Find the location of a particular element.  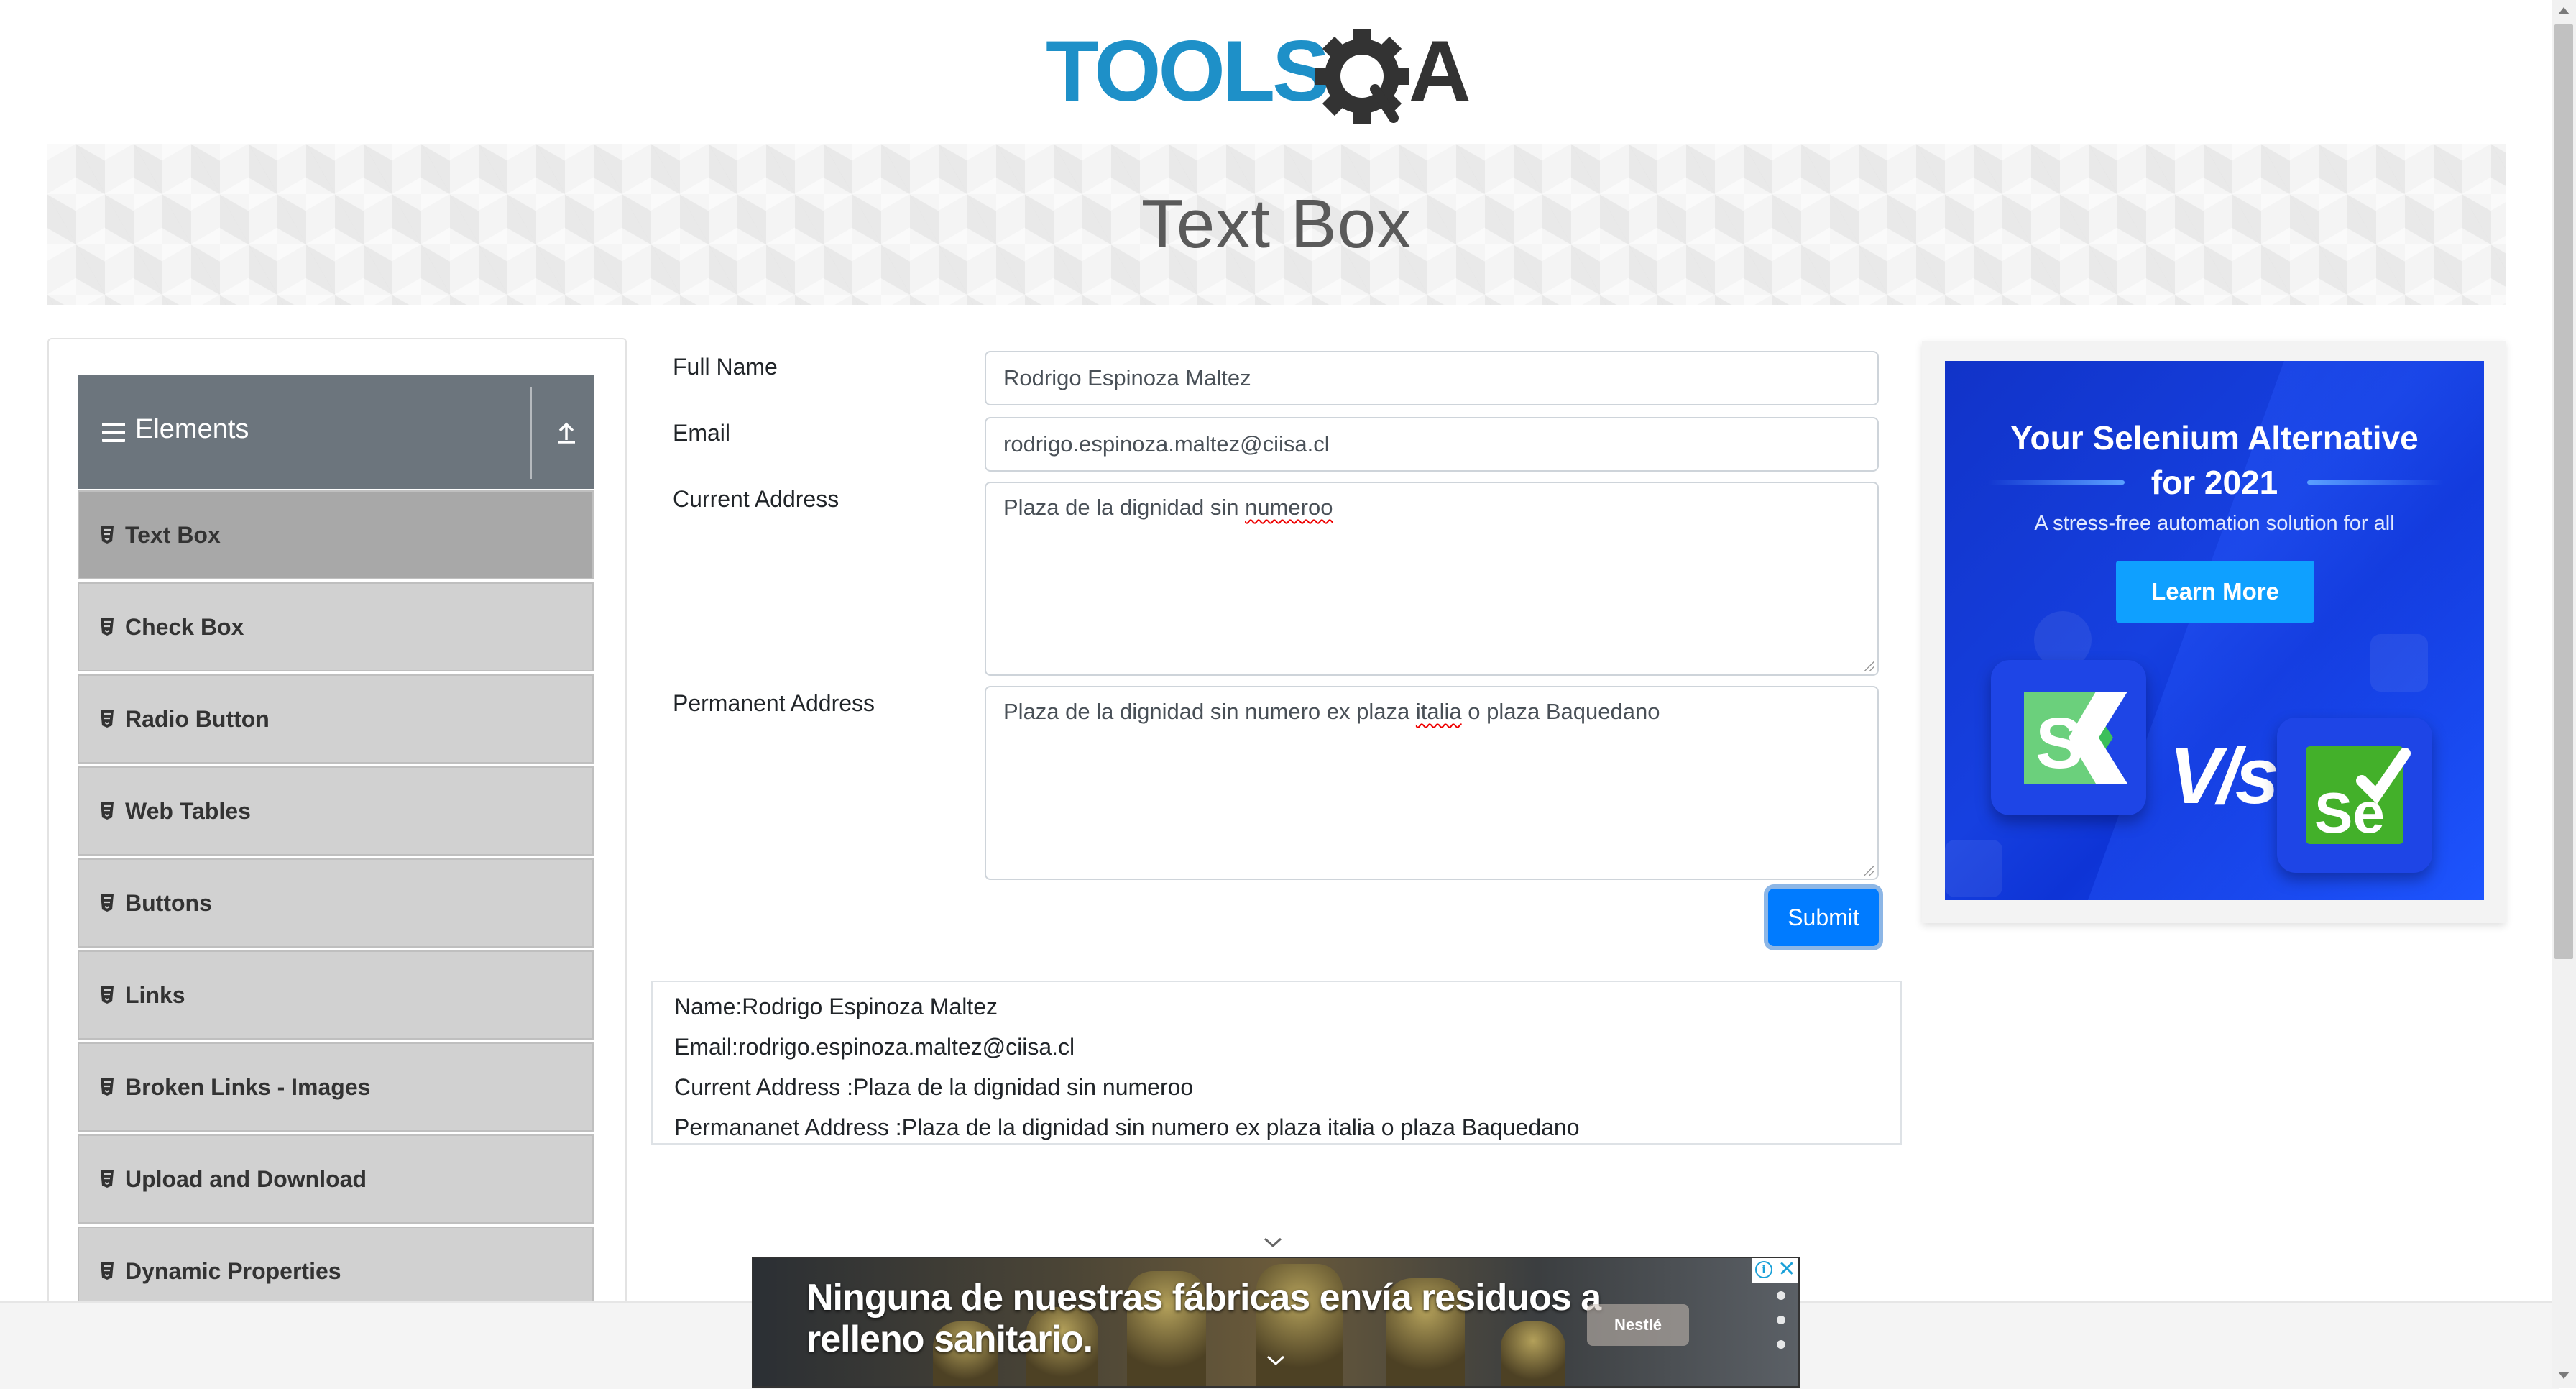

submit-button: Submit is located at coordinates (1823, 918).